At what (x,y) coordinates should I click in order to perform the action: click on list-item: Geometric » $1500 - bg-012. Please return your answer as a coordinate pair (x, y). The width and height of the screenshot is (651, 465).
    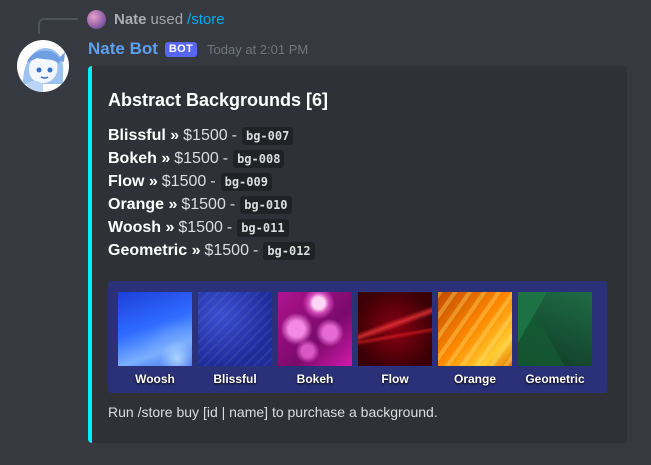
    Looking at the image, I should click on (211, 250).